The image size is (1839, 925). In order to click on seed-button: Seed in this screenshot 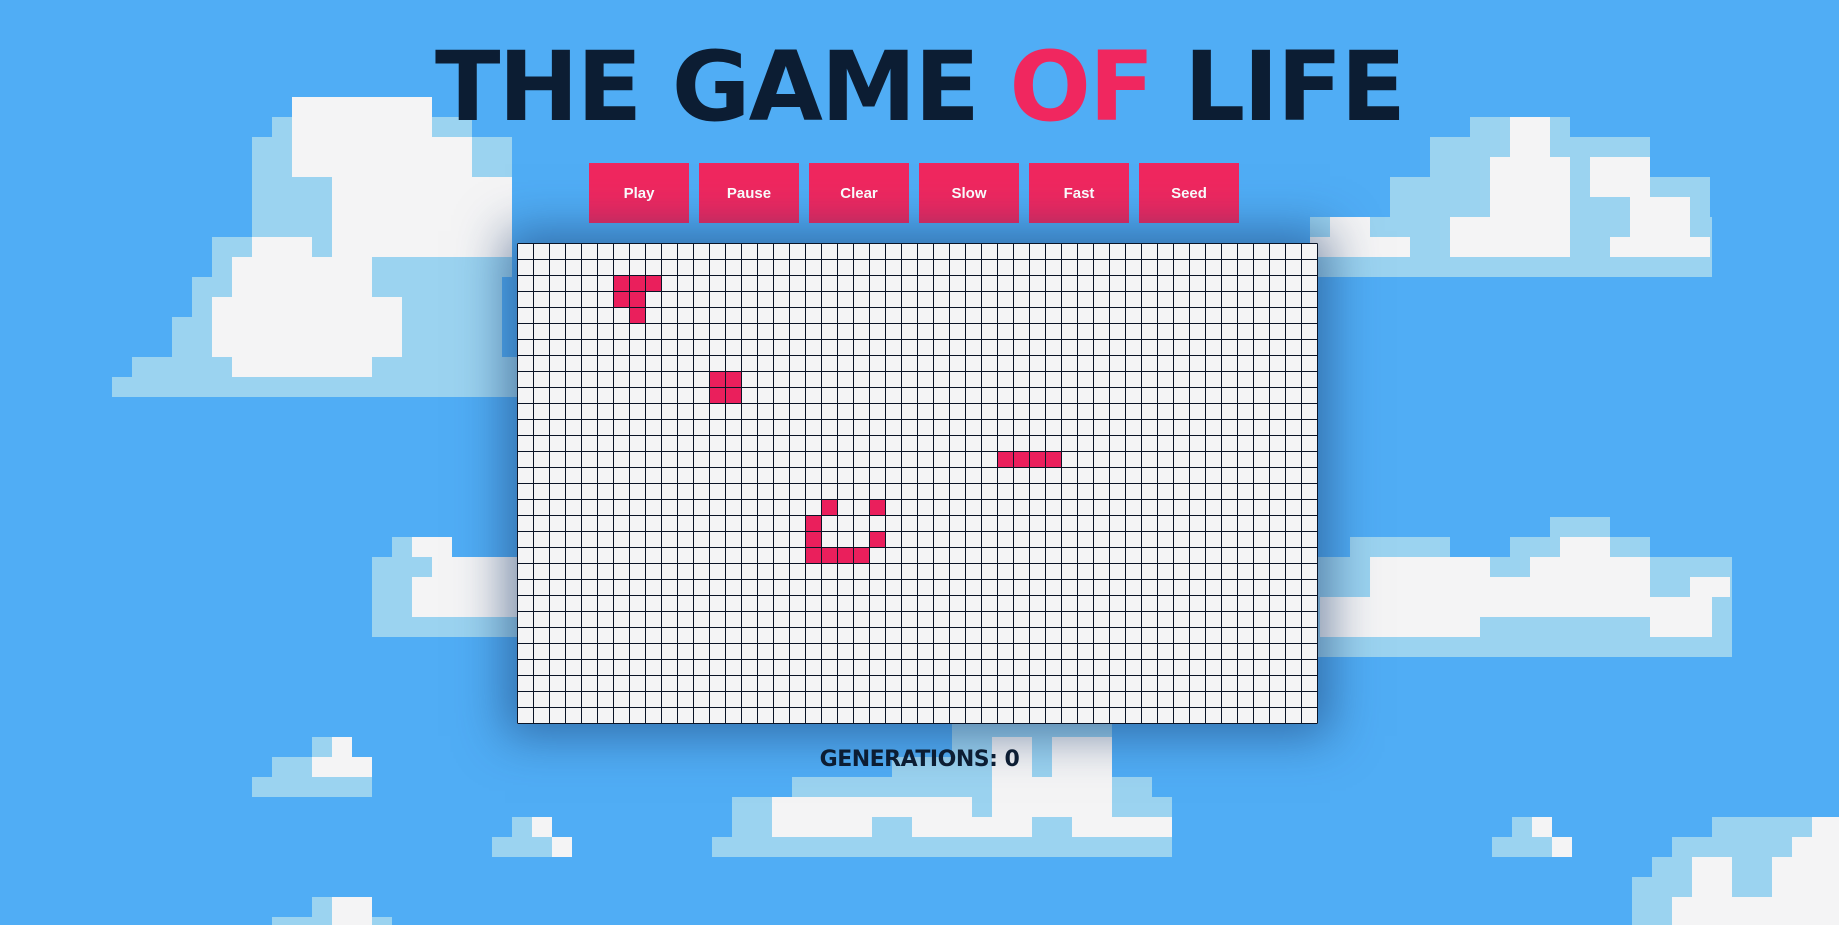, I will do `click(1189, 193)`.